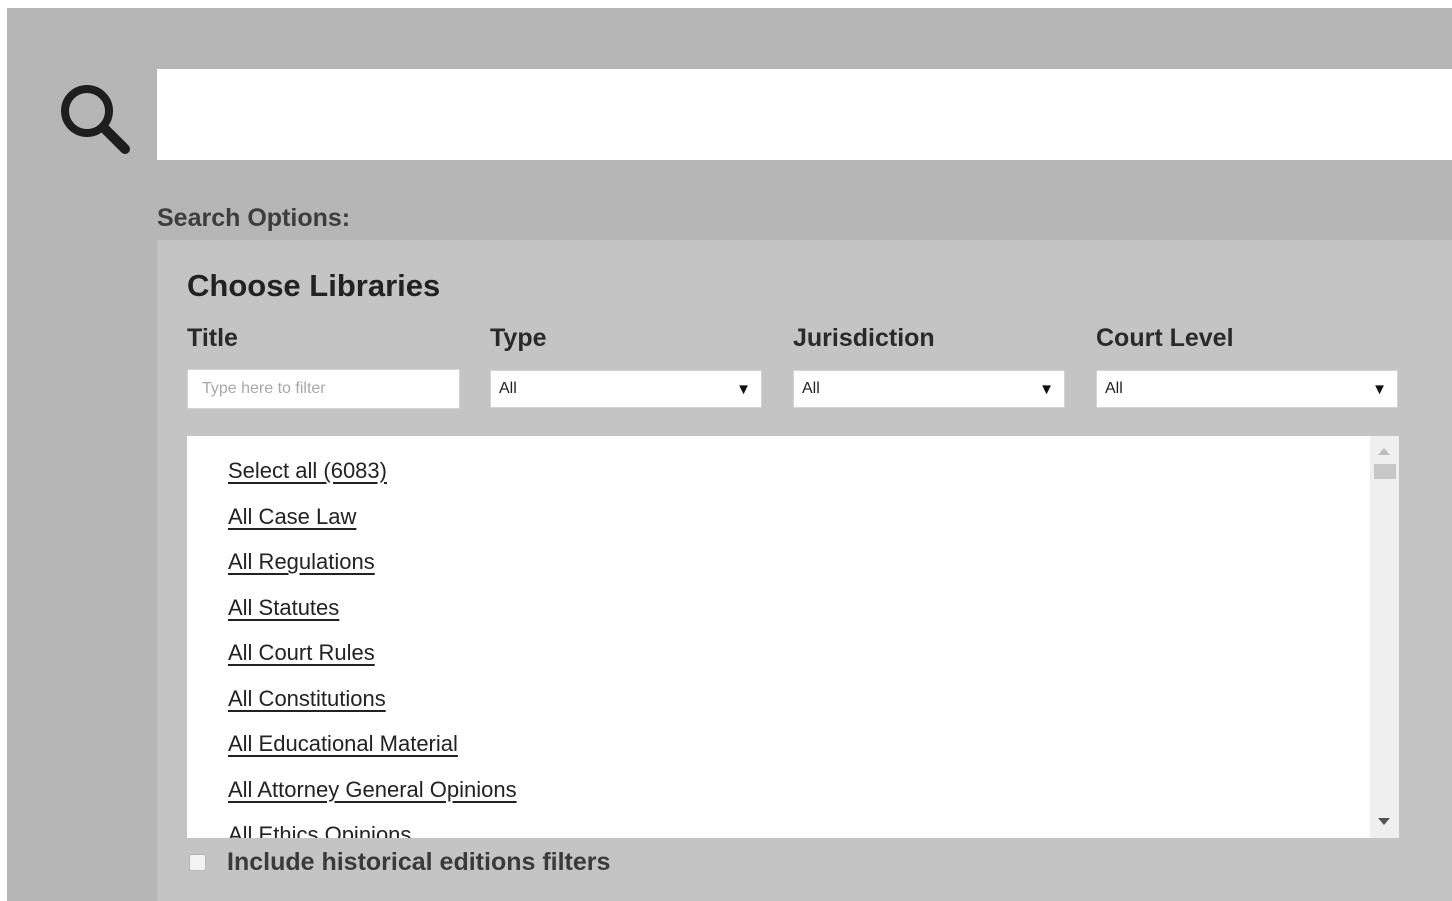  I want to click on list-scrollbar, so click(1384, 637).